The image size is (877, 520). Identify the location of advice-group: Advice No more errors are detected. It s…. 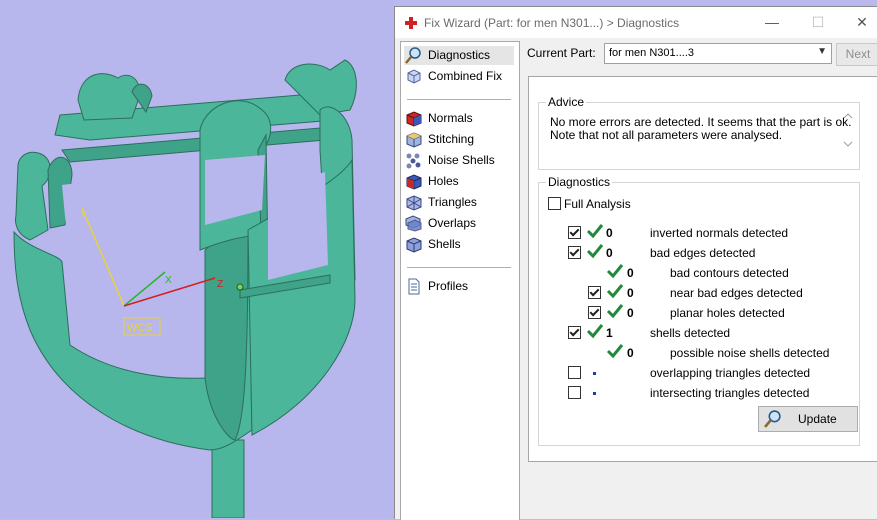
(699, 132).